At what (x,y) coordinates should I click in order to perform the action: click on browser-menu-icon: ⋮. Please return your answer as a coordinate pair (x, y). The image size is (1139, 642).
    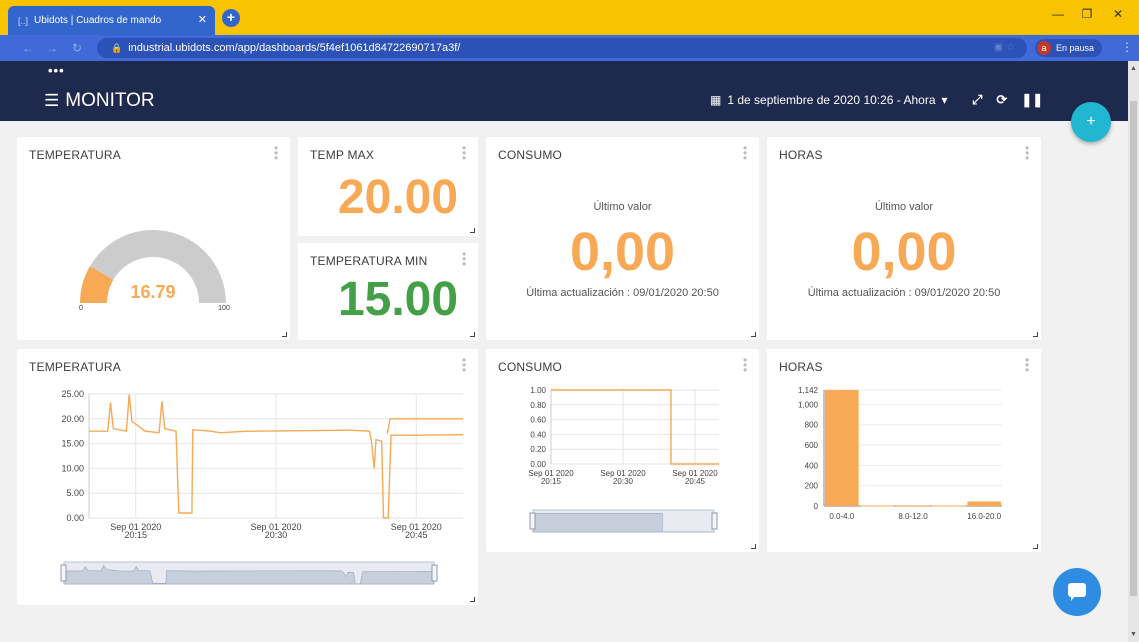
    Looking at the image, I should click on (1127, 47).